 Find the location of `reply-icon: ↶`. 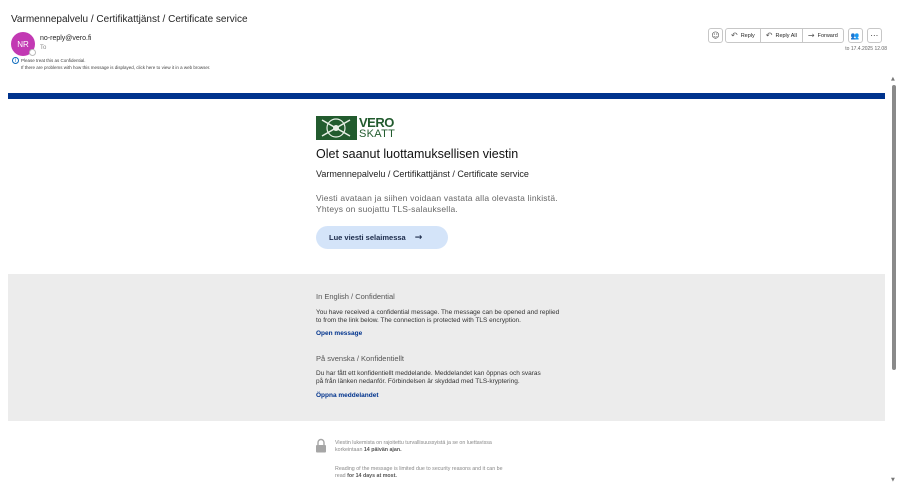

reply-icon: ↶ is located at coordinates (734, 35).